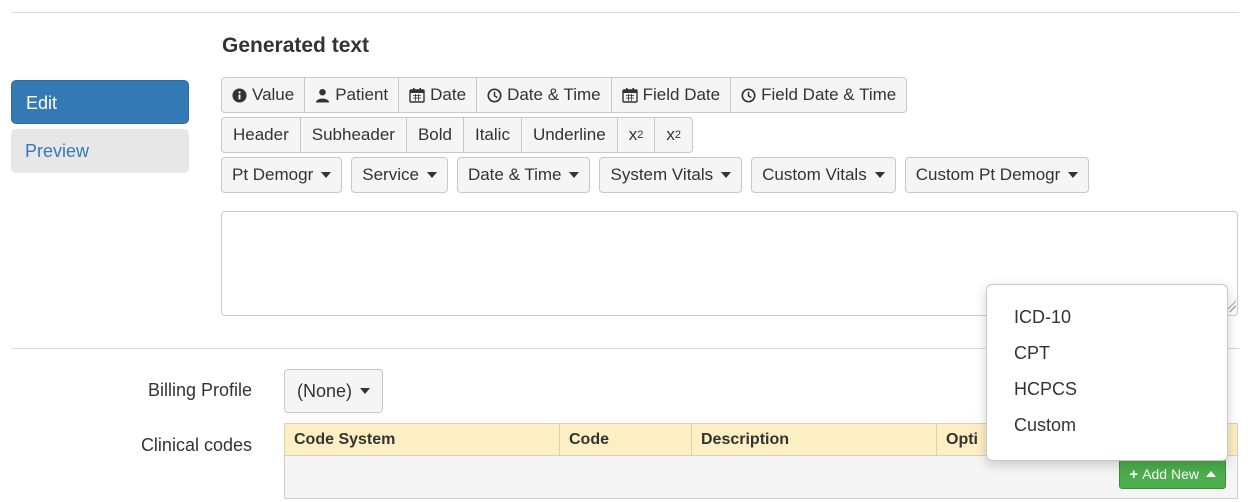 This screenshot has width=1257, height=502. I want to click on date-time-dropdown: Date & Time, so click(523, 175).